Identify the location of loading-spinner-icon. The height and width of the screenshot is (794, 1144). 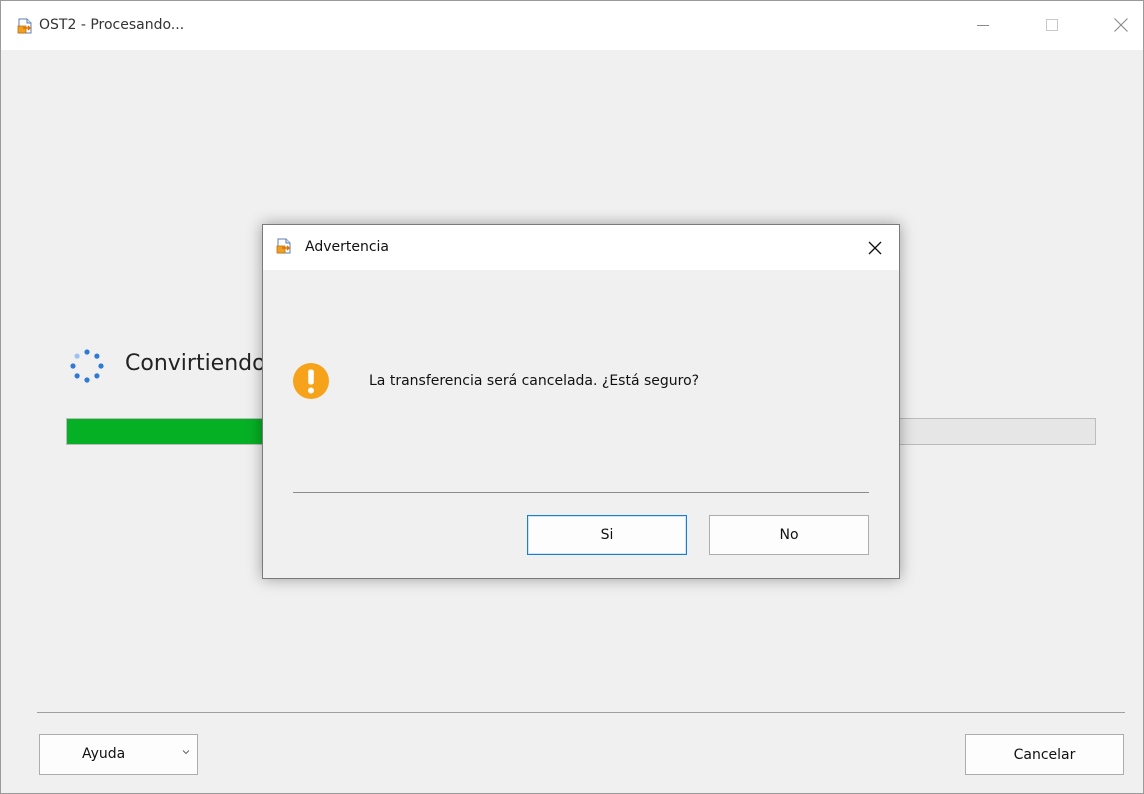
(87, 366).